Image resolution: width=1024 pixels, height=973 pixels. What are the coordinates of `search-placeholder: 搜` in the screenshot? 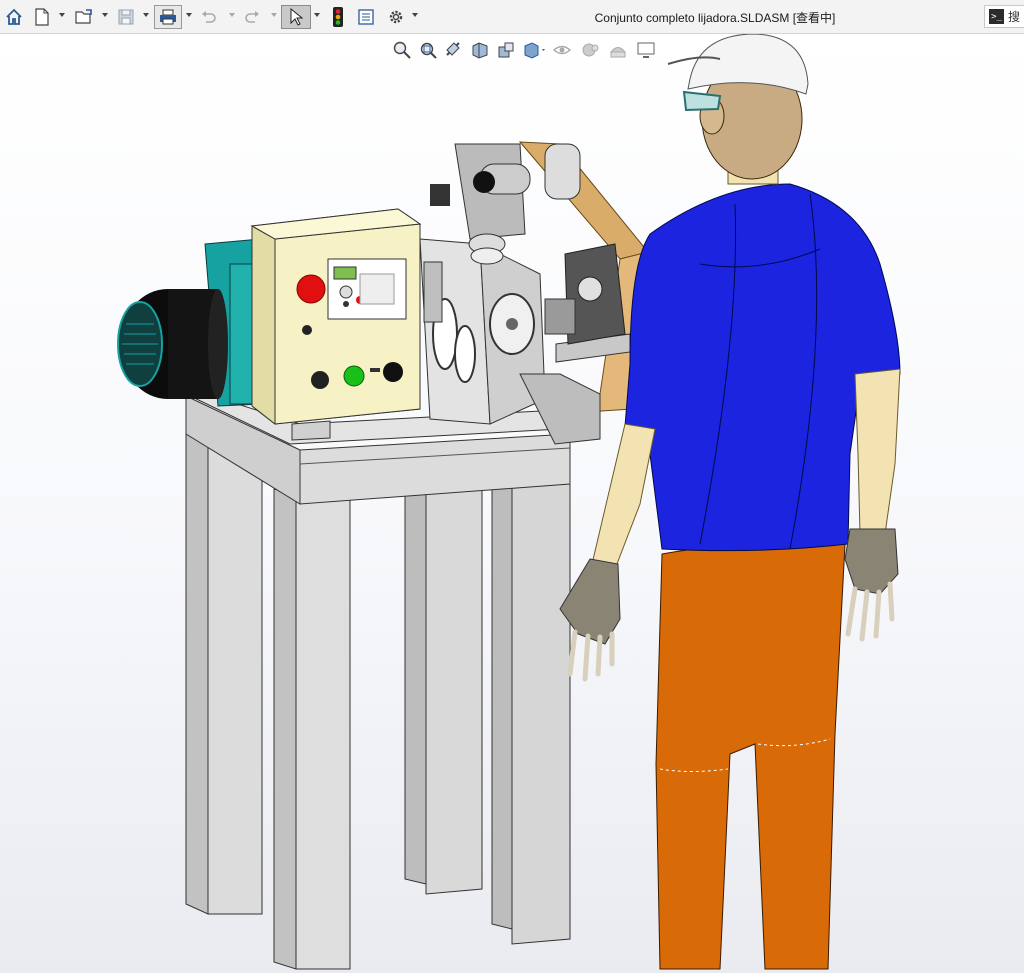 It's located at (1014, 17).